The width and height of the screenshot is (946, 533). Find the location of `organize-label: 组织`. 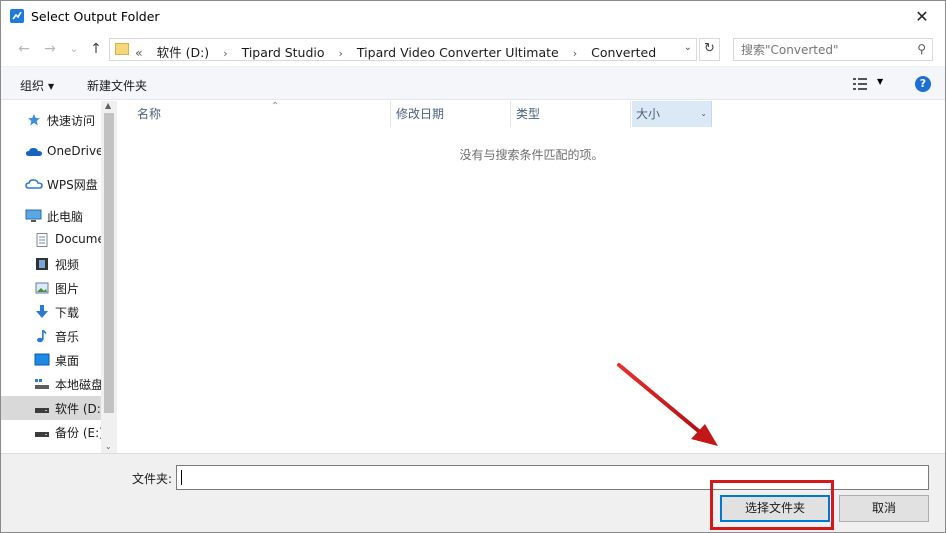

organize-label: 组织 is located at coordinates (32, 86).